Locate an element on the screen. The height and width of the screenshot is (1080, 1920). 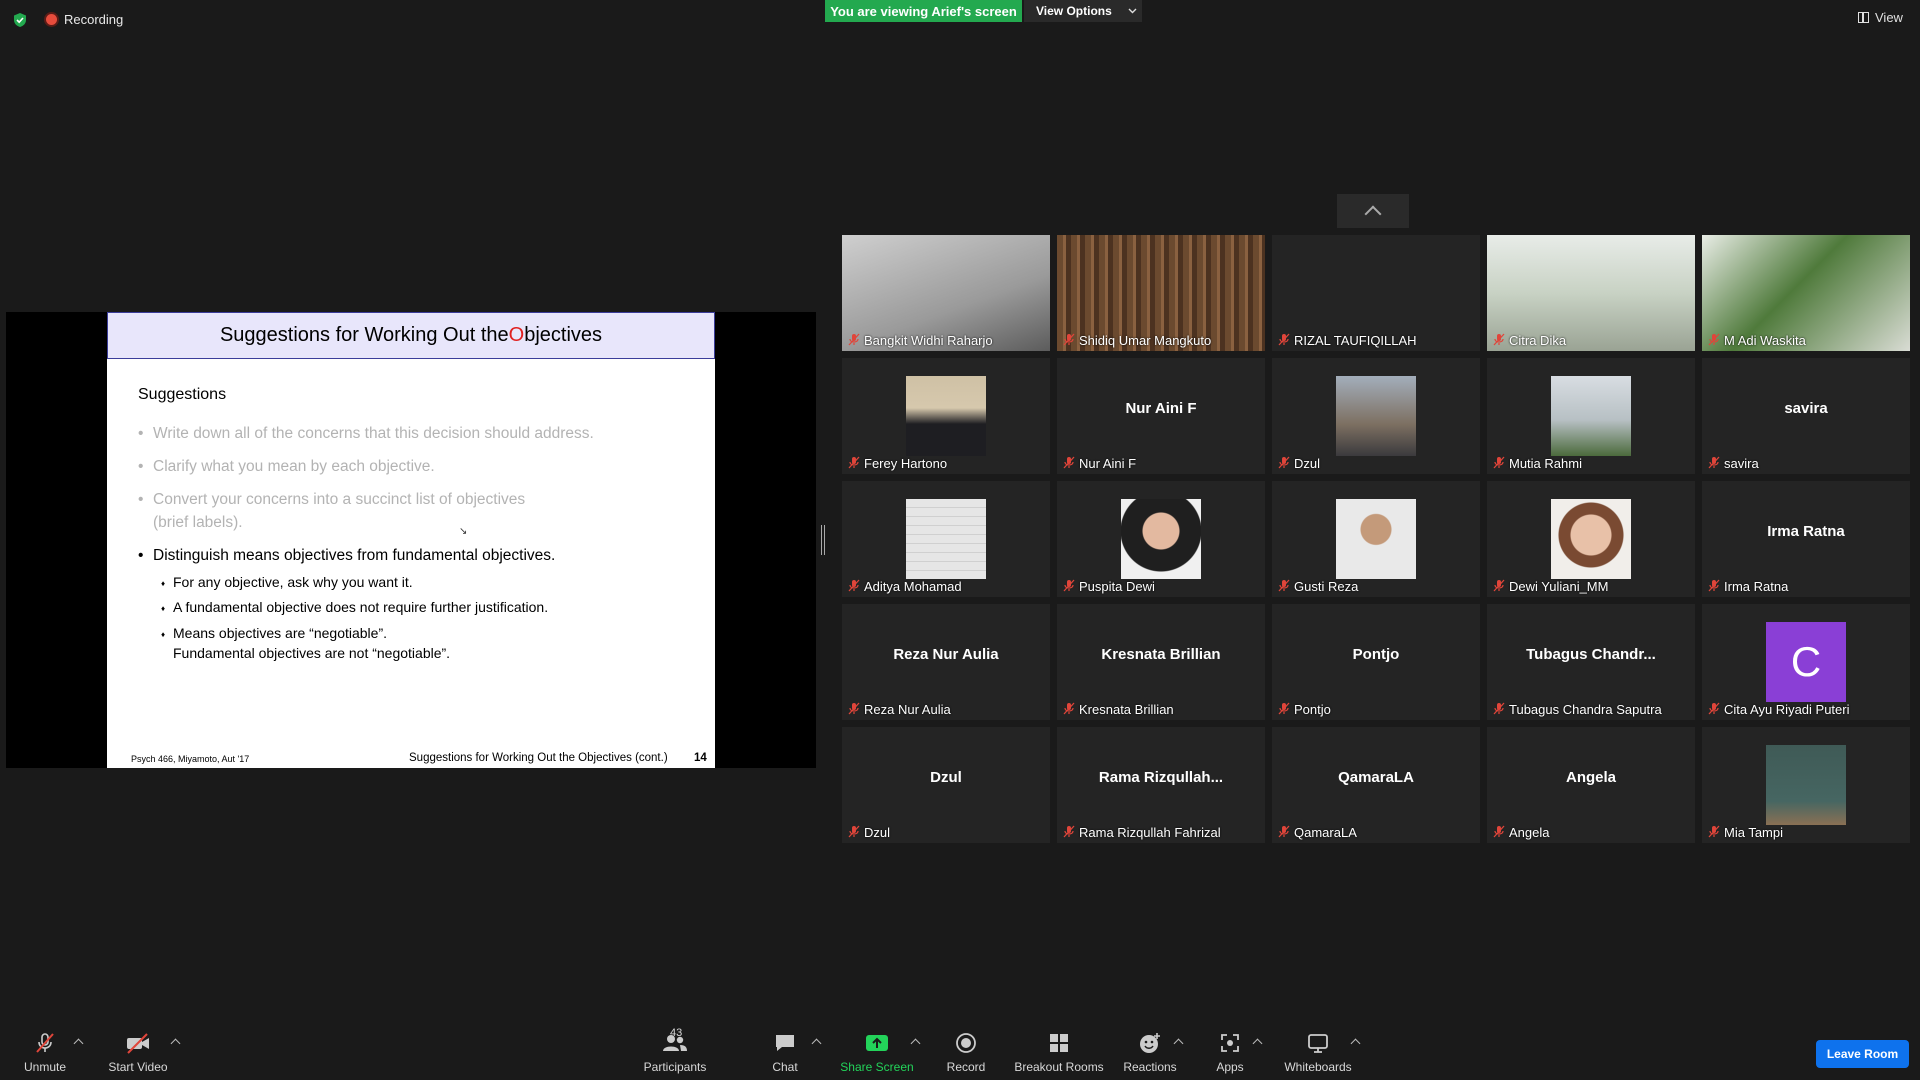
participant-tile: Nur Aini F Nur Aini F is located at coordinates (1161, 416).